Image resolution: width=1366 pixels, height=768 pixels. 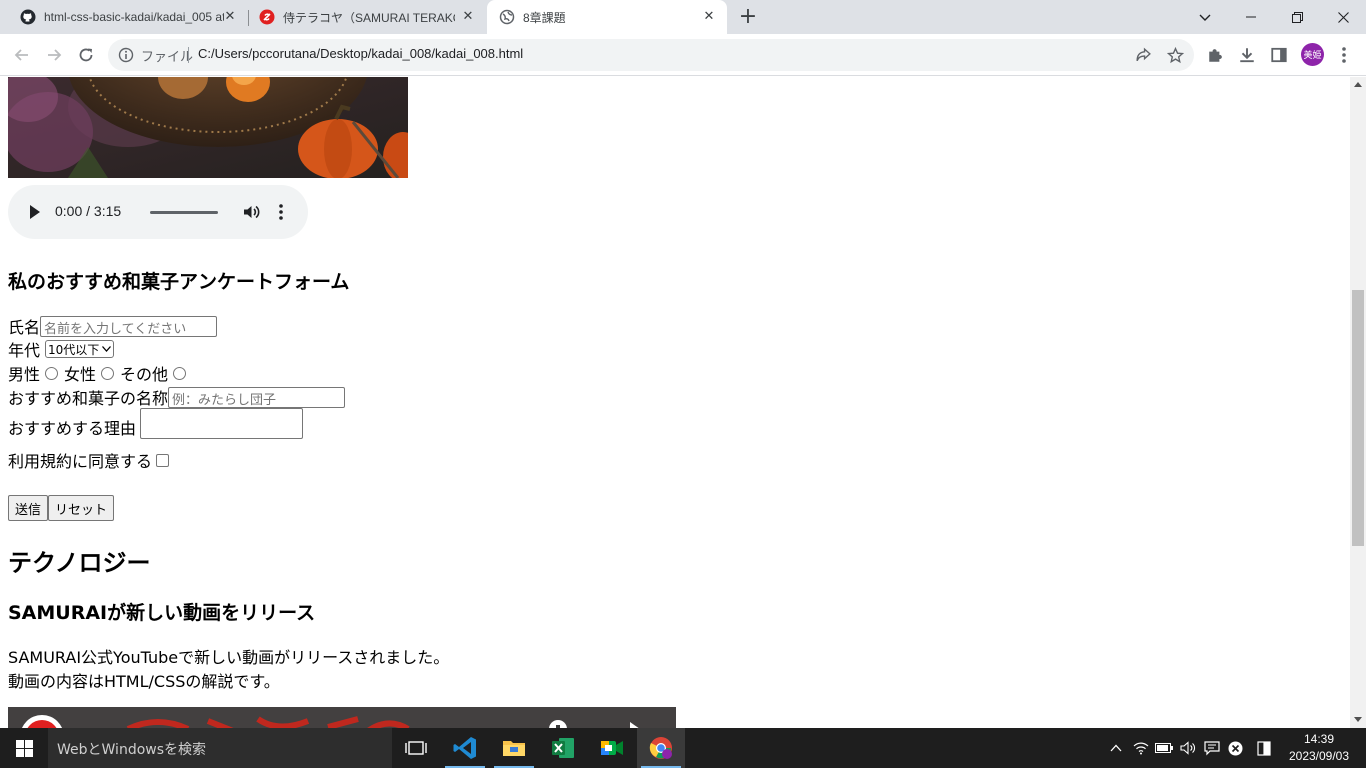 What do you see at coordinates (28, 508) in the screenshot?
I see `submit-button: 送信` at bounding box center [28, 508].